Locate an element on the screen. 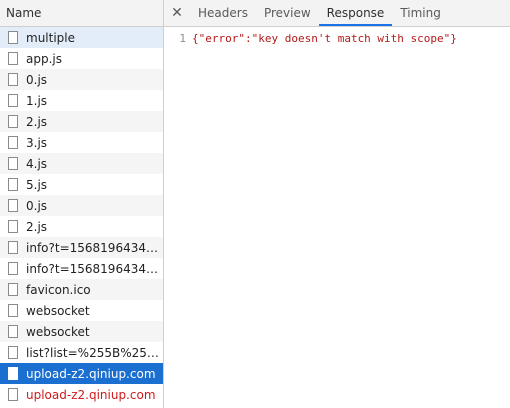 The height and width of the screenshot is (408, 510). request-name: 4.js is located at coordinates (37, 163).